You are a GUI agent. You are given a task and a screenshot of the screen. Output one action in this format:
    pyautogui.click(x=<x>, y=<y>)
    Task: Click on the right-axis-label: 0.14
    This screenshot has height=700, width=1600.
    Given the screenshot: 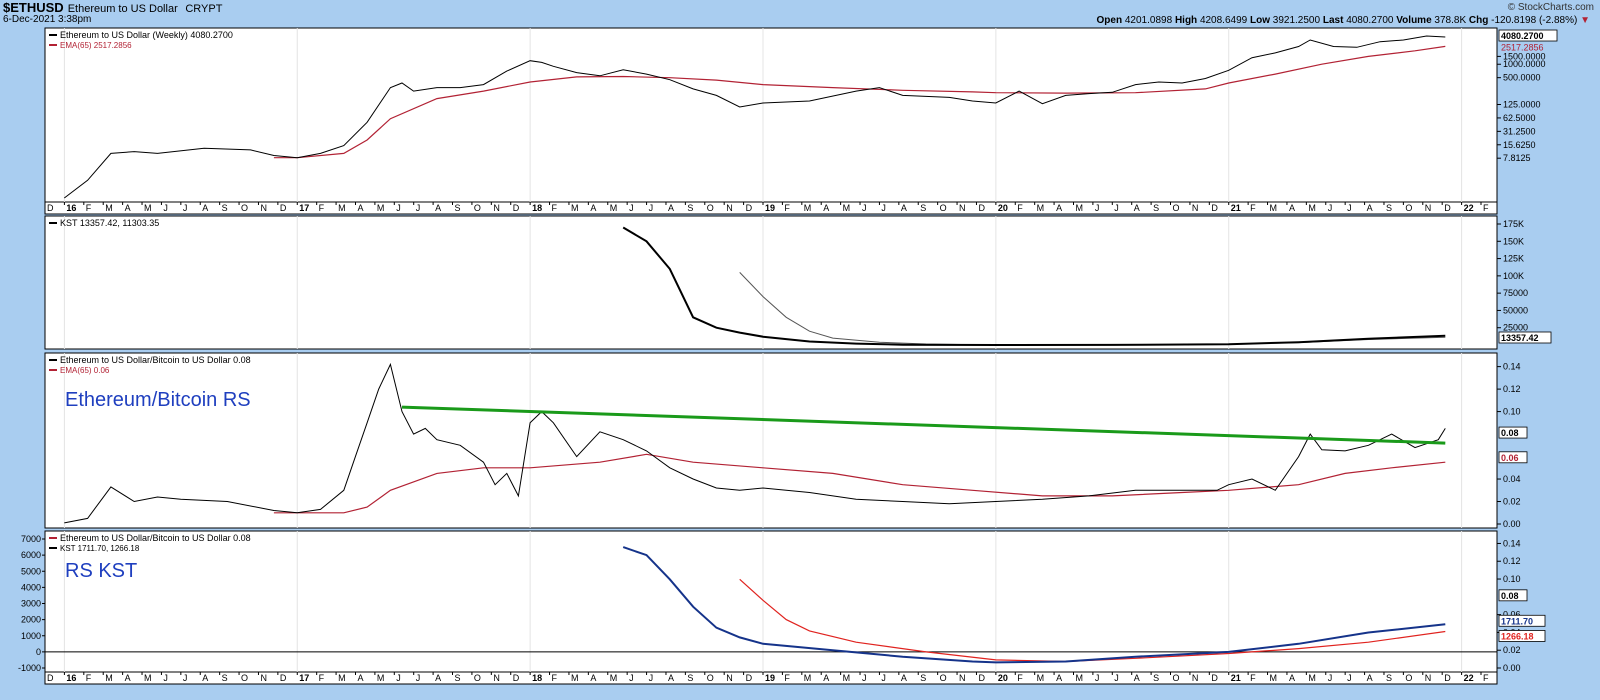 What is the action you would take?
    pyautogui.click(x=1512, y=543)
    